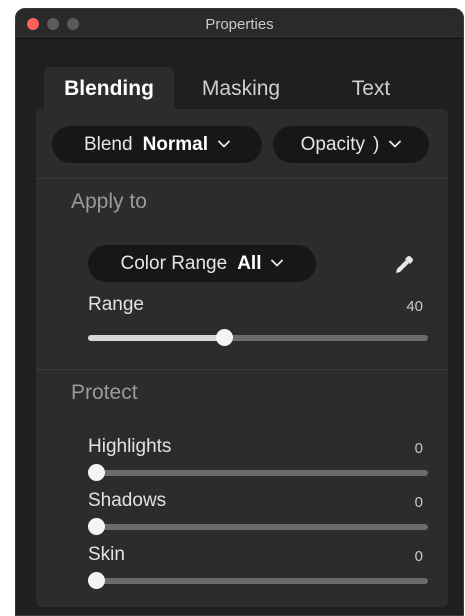 The image size is (465, 616). I want to click on tab-blending: Blending, so click(109, 88).